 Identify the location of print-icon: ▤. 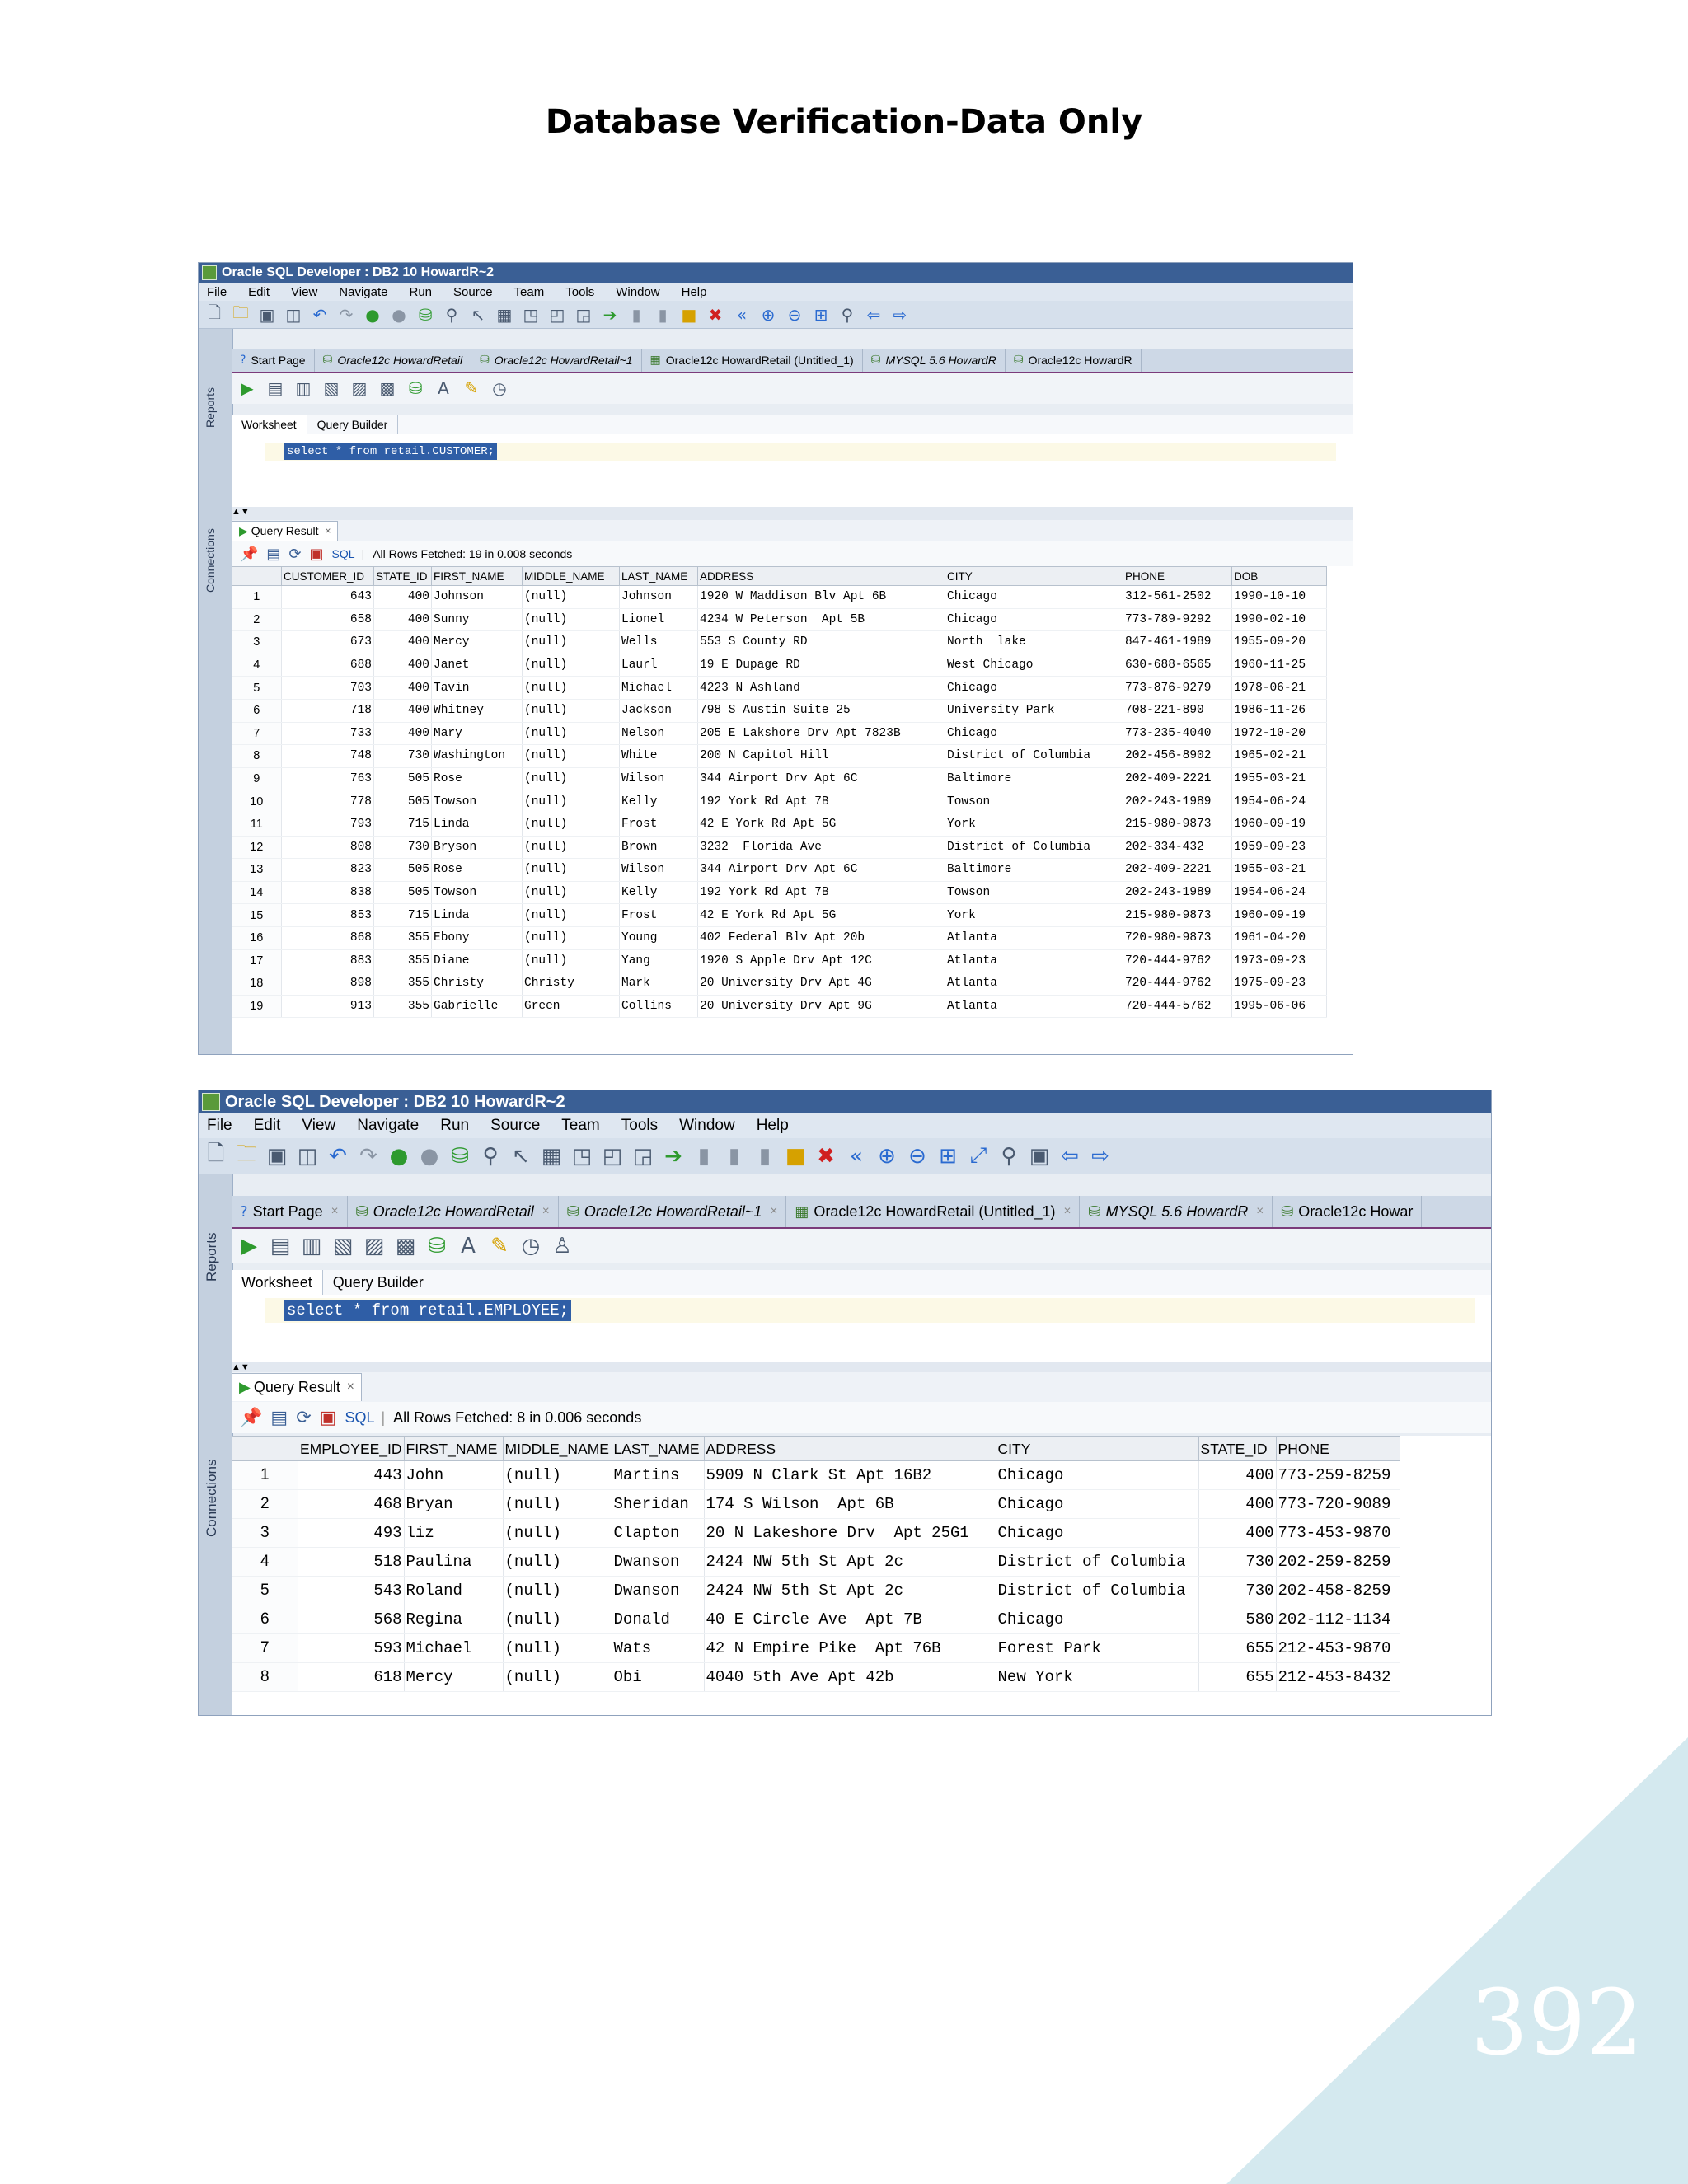
(273, 554).